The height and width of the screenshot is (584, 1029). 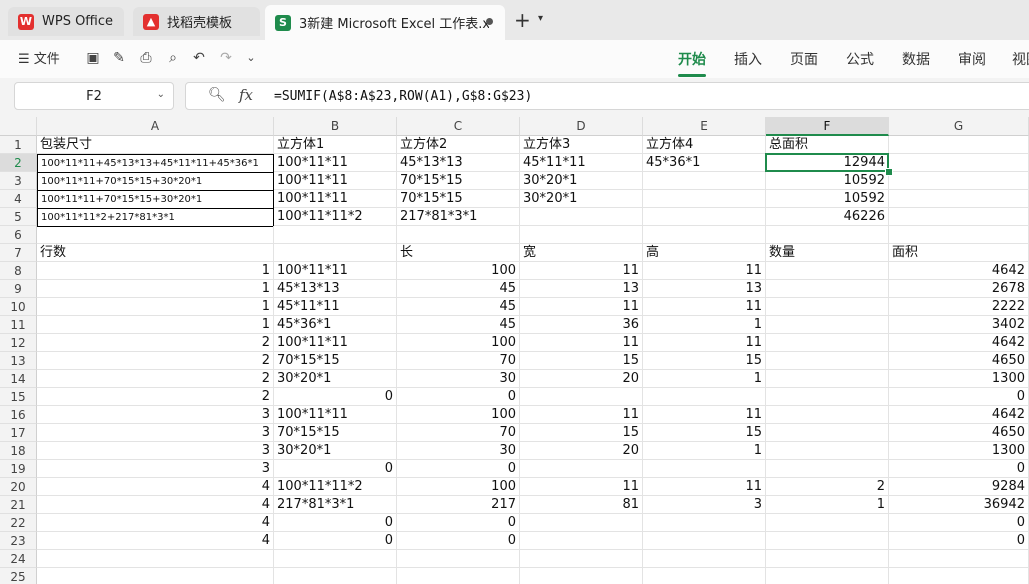 I want to click on cell-c14: 30, so click(x=458, y=379).